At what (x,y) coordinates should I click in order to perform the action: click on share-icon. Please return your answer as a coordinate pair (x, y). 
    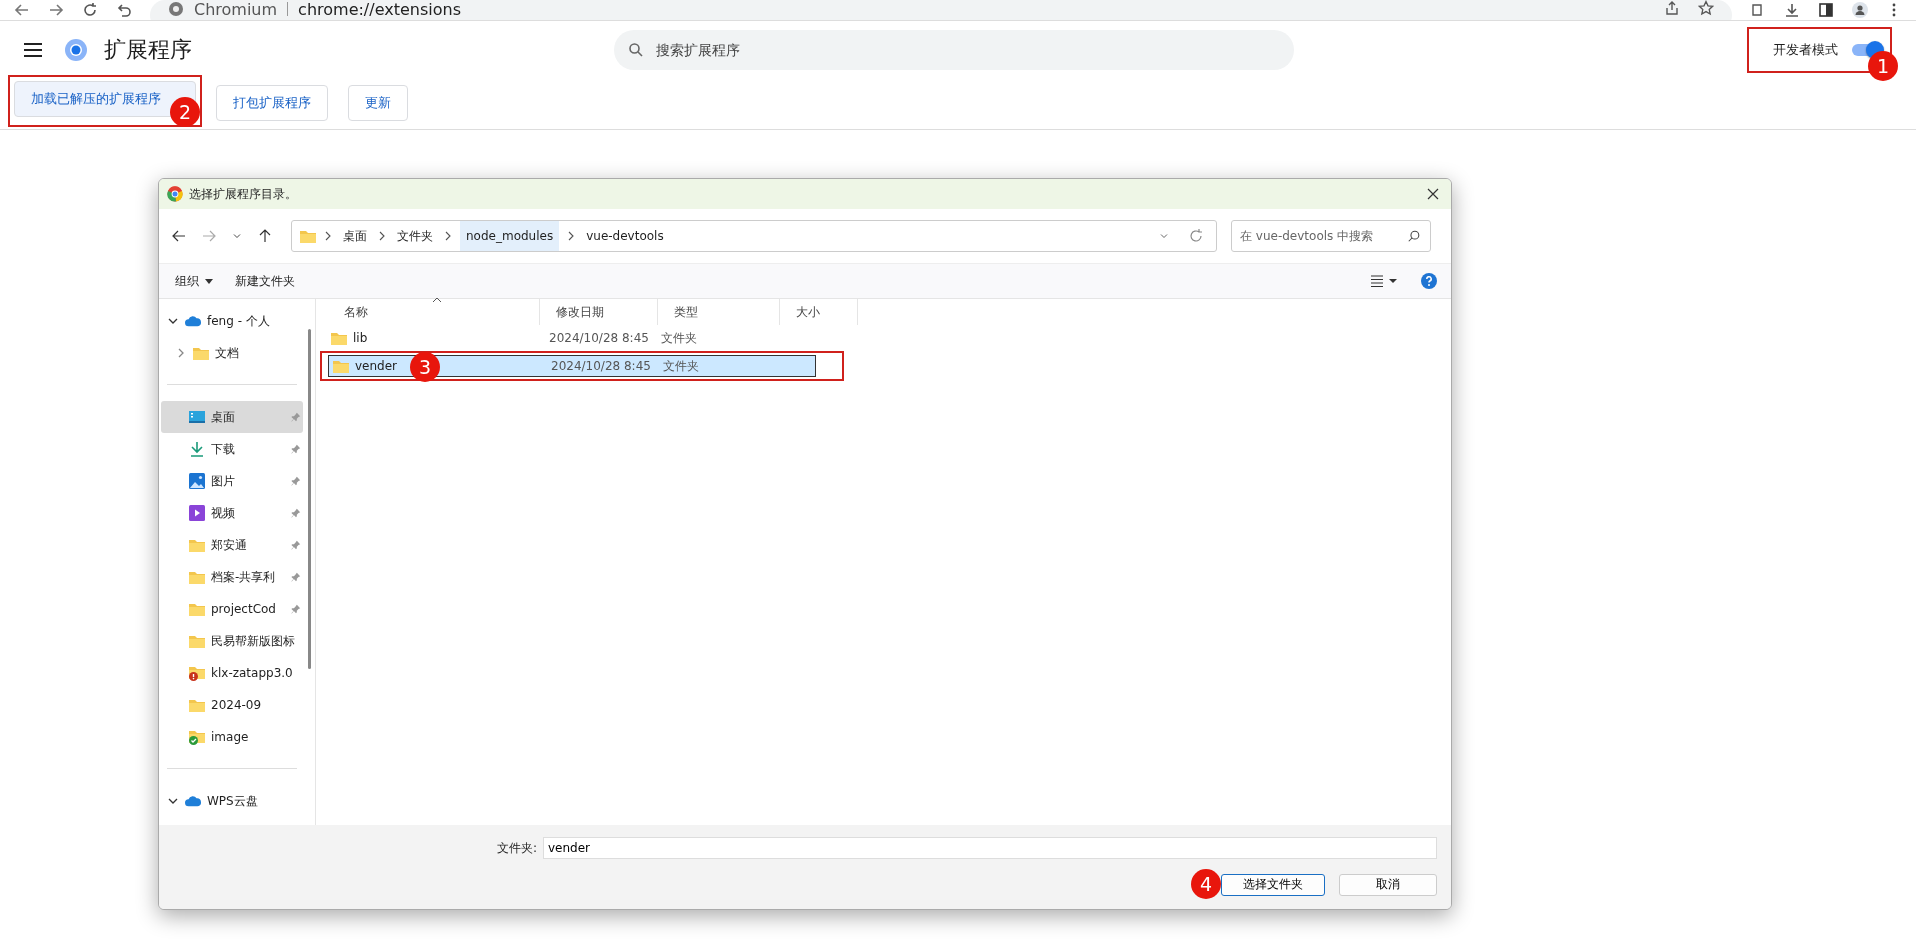
    Looking at the image, I should click on (1672, 8).